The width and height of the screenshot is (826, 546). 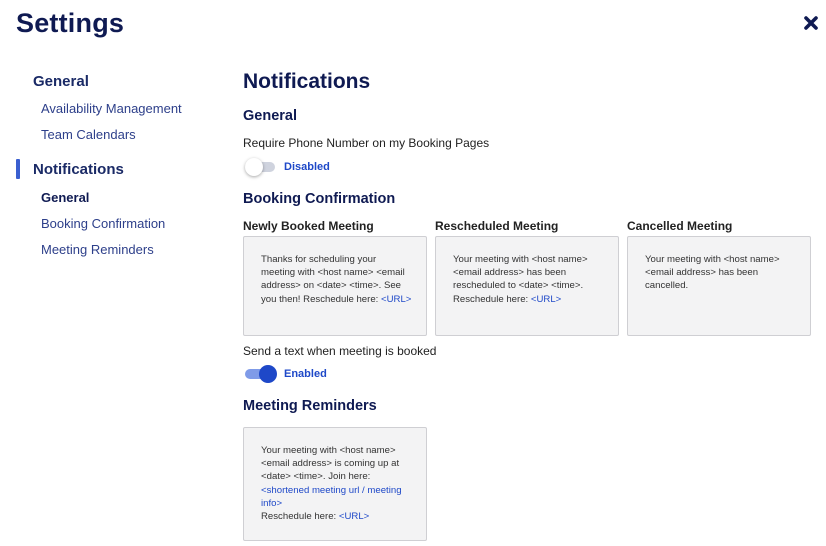 What do you see at coordinates (70, 23) in the screenshot?
I see `page-title: Settings` at bounding box center [70, 23].